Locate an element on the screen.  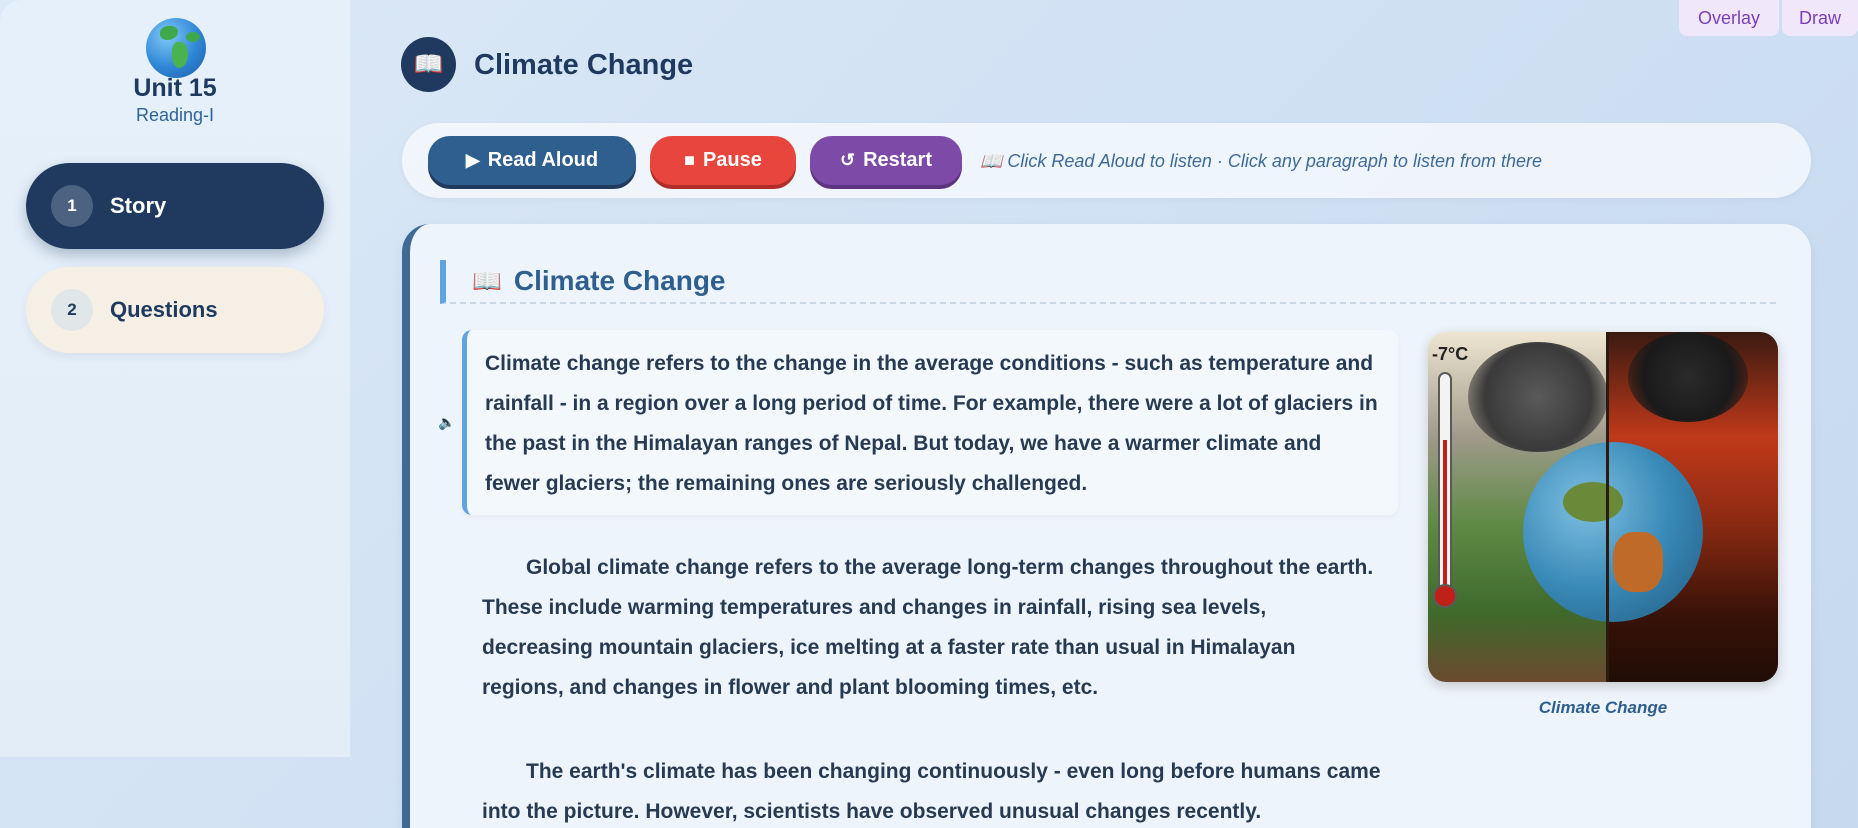
figure-caption: Climate Change is located at coordinates (1603, 707).